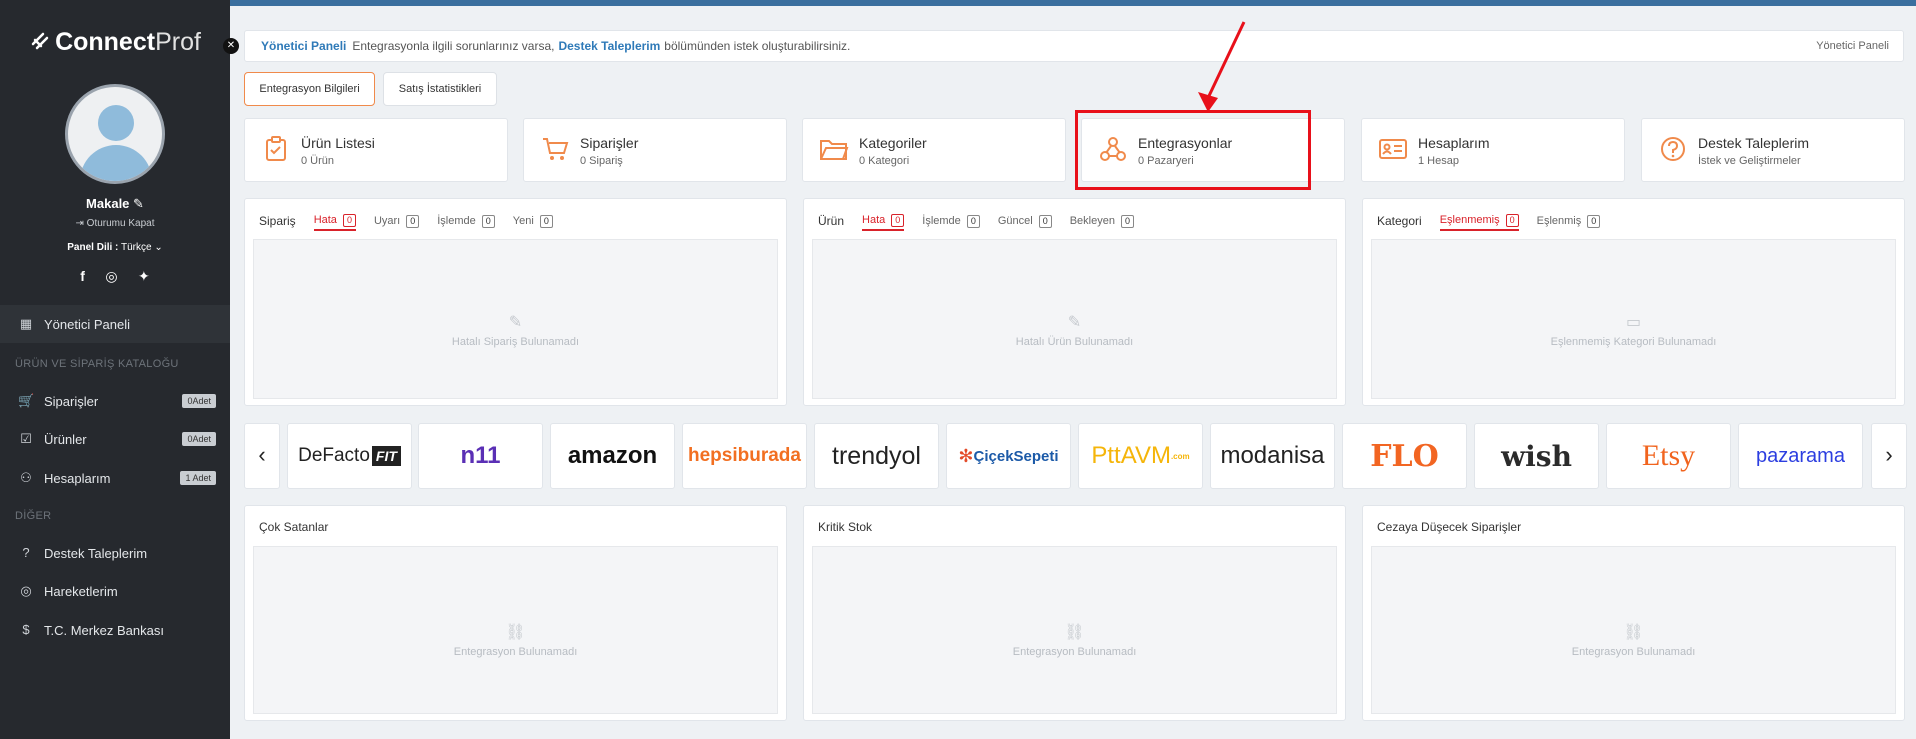 The image size is (1916, 739). I want to click on product-panel-title: Ürün, so click(831, 221).